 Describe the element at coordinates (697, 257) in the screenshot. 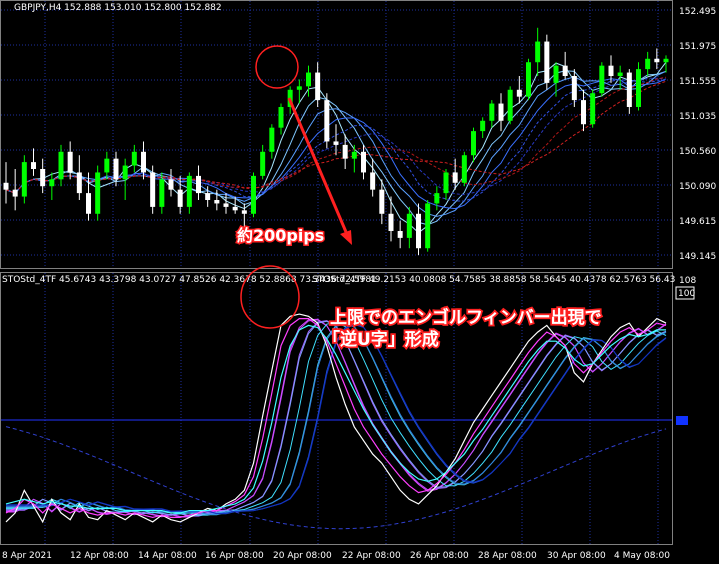

I see `price-tick: 149.145` at that location.